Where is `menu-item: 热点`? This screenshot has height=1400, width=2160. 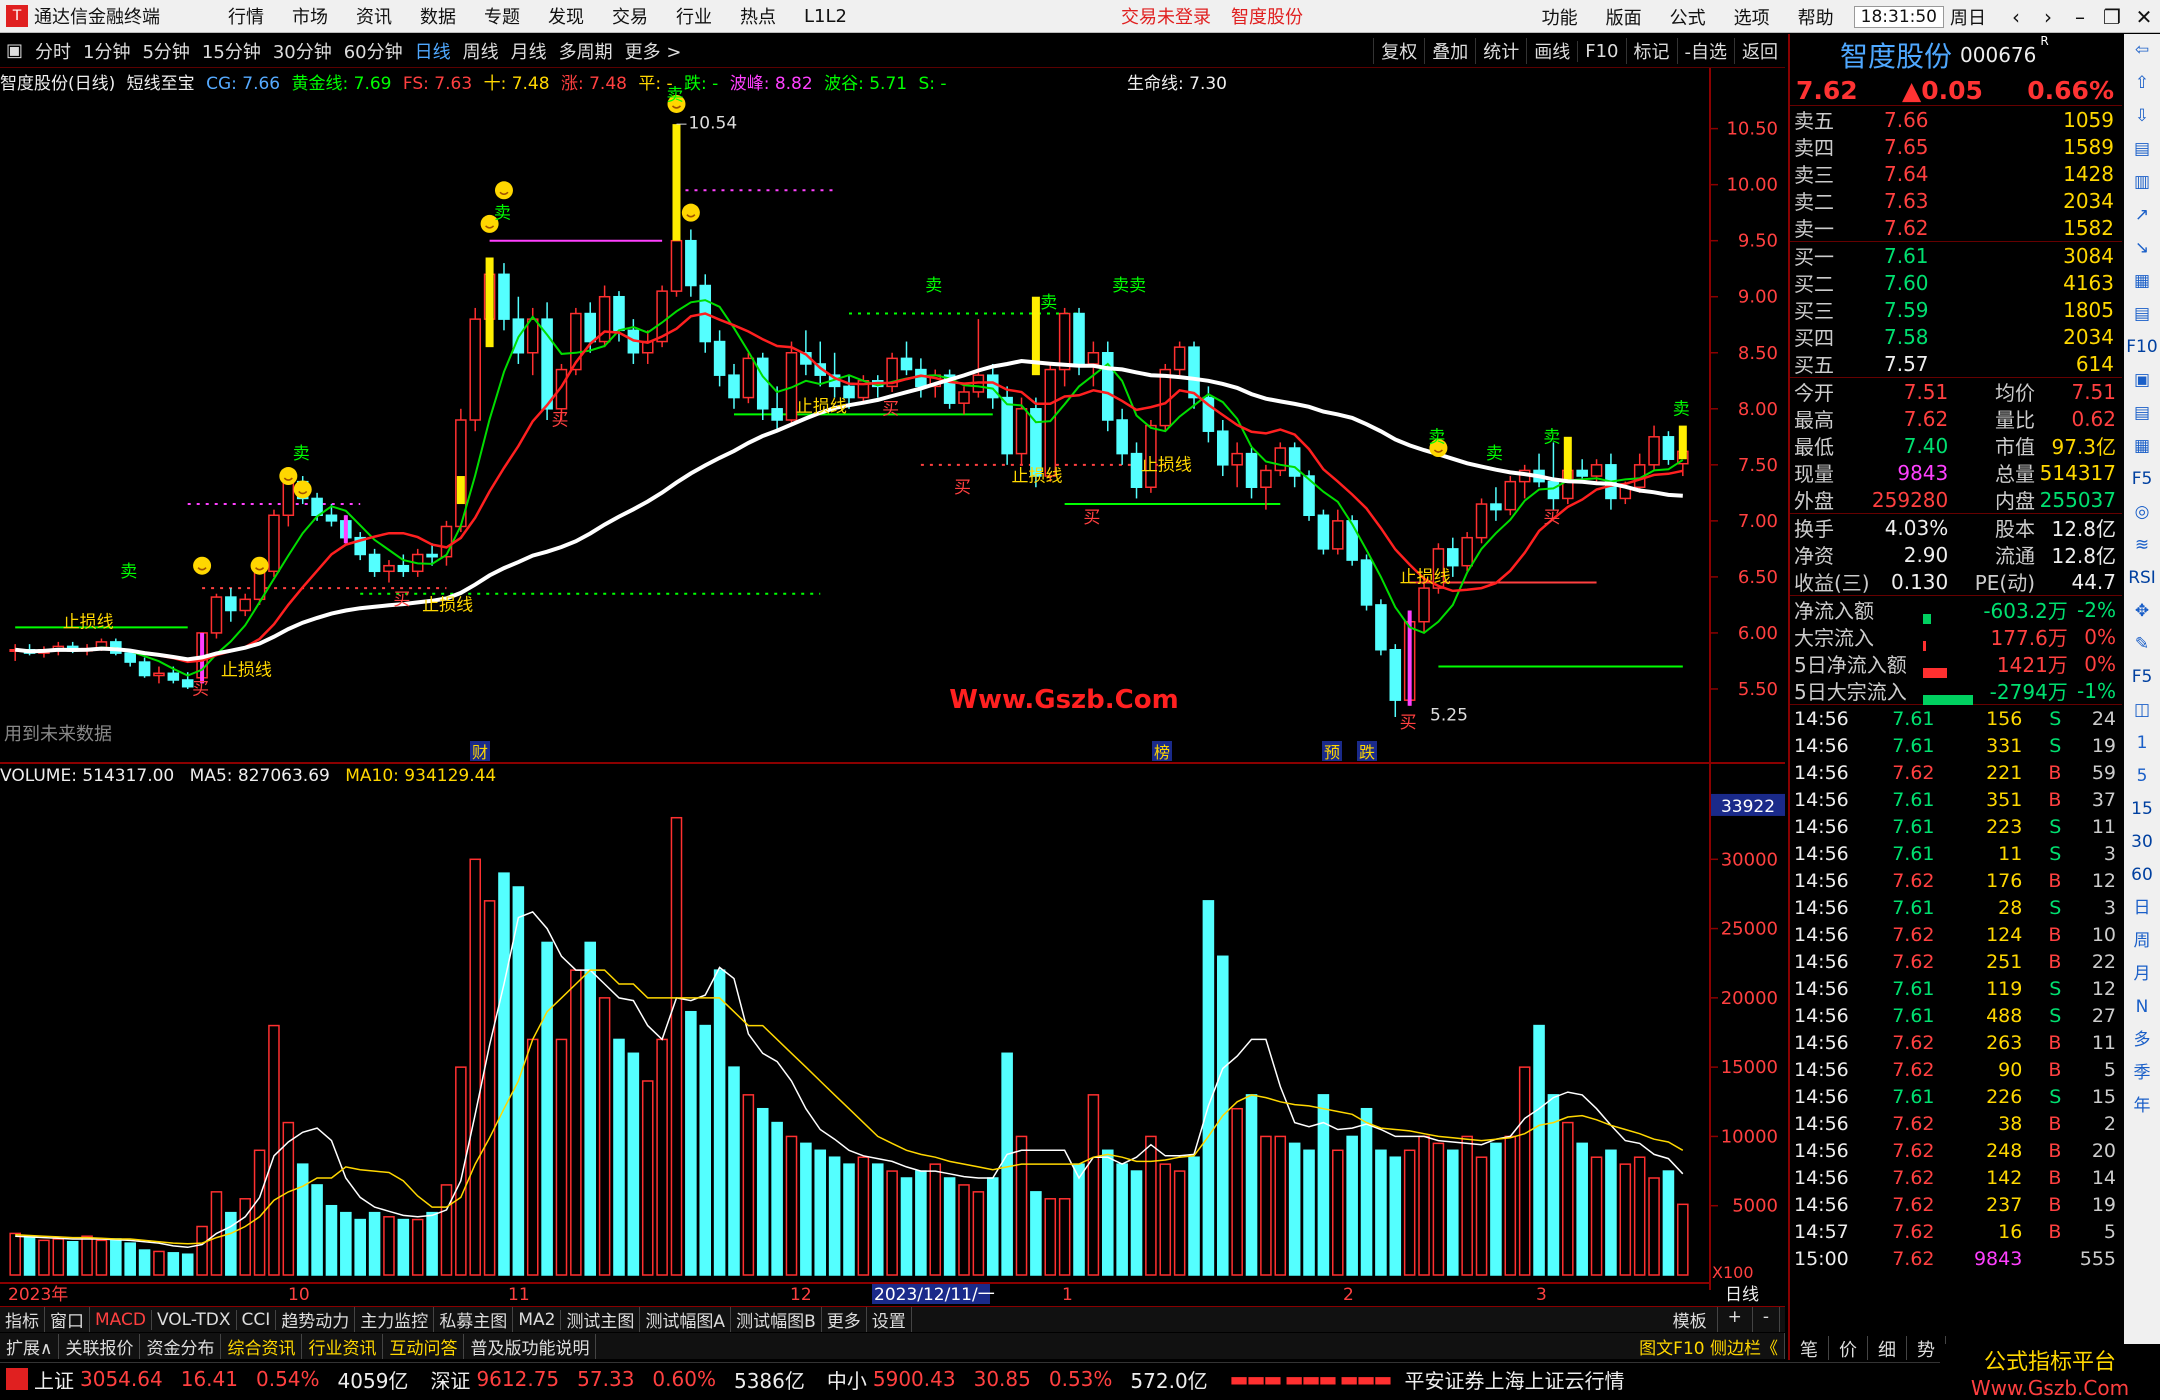
menu-item: 热点 is located at coordinates (758, 16).